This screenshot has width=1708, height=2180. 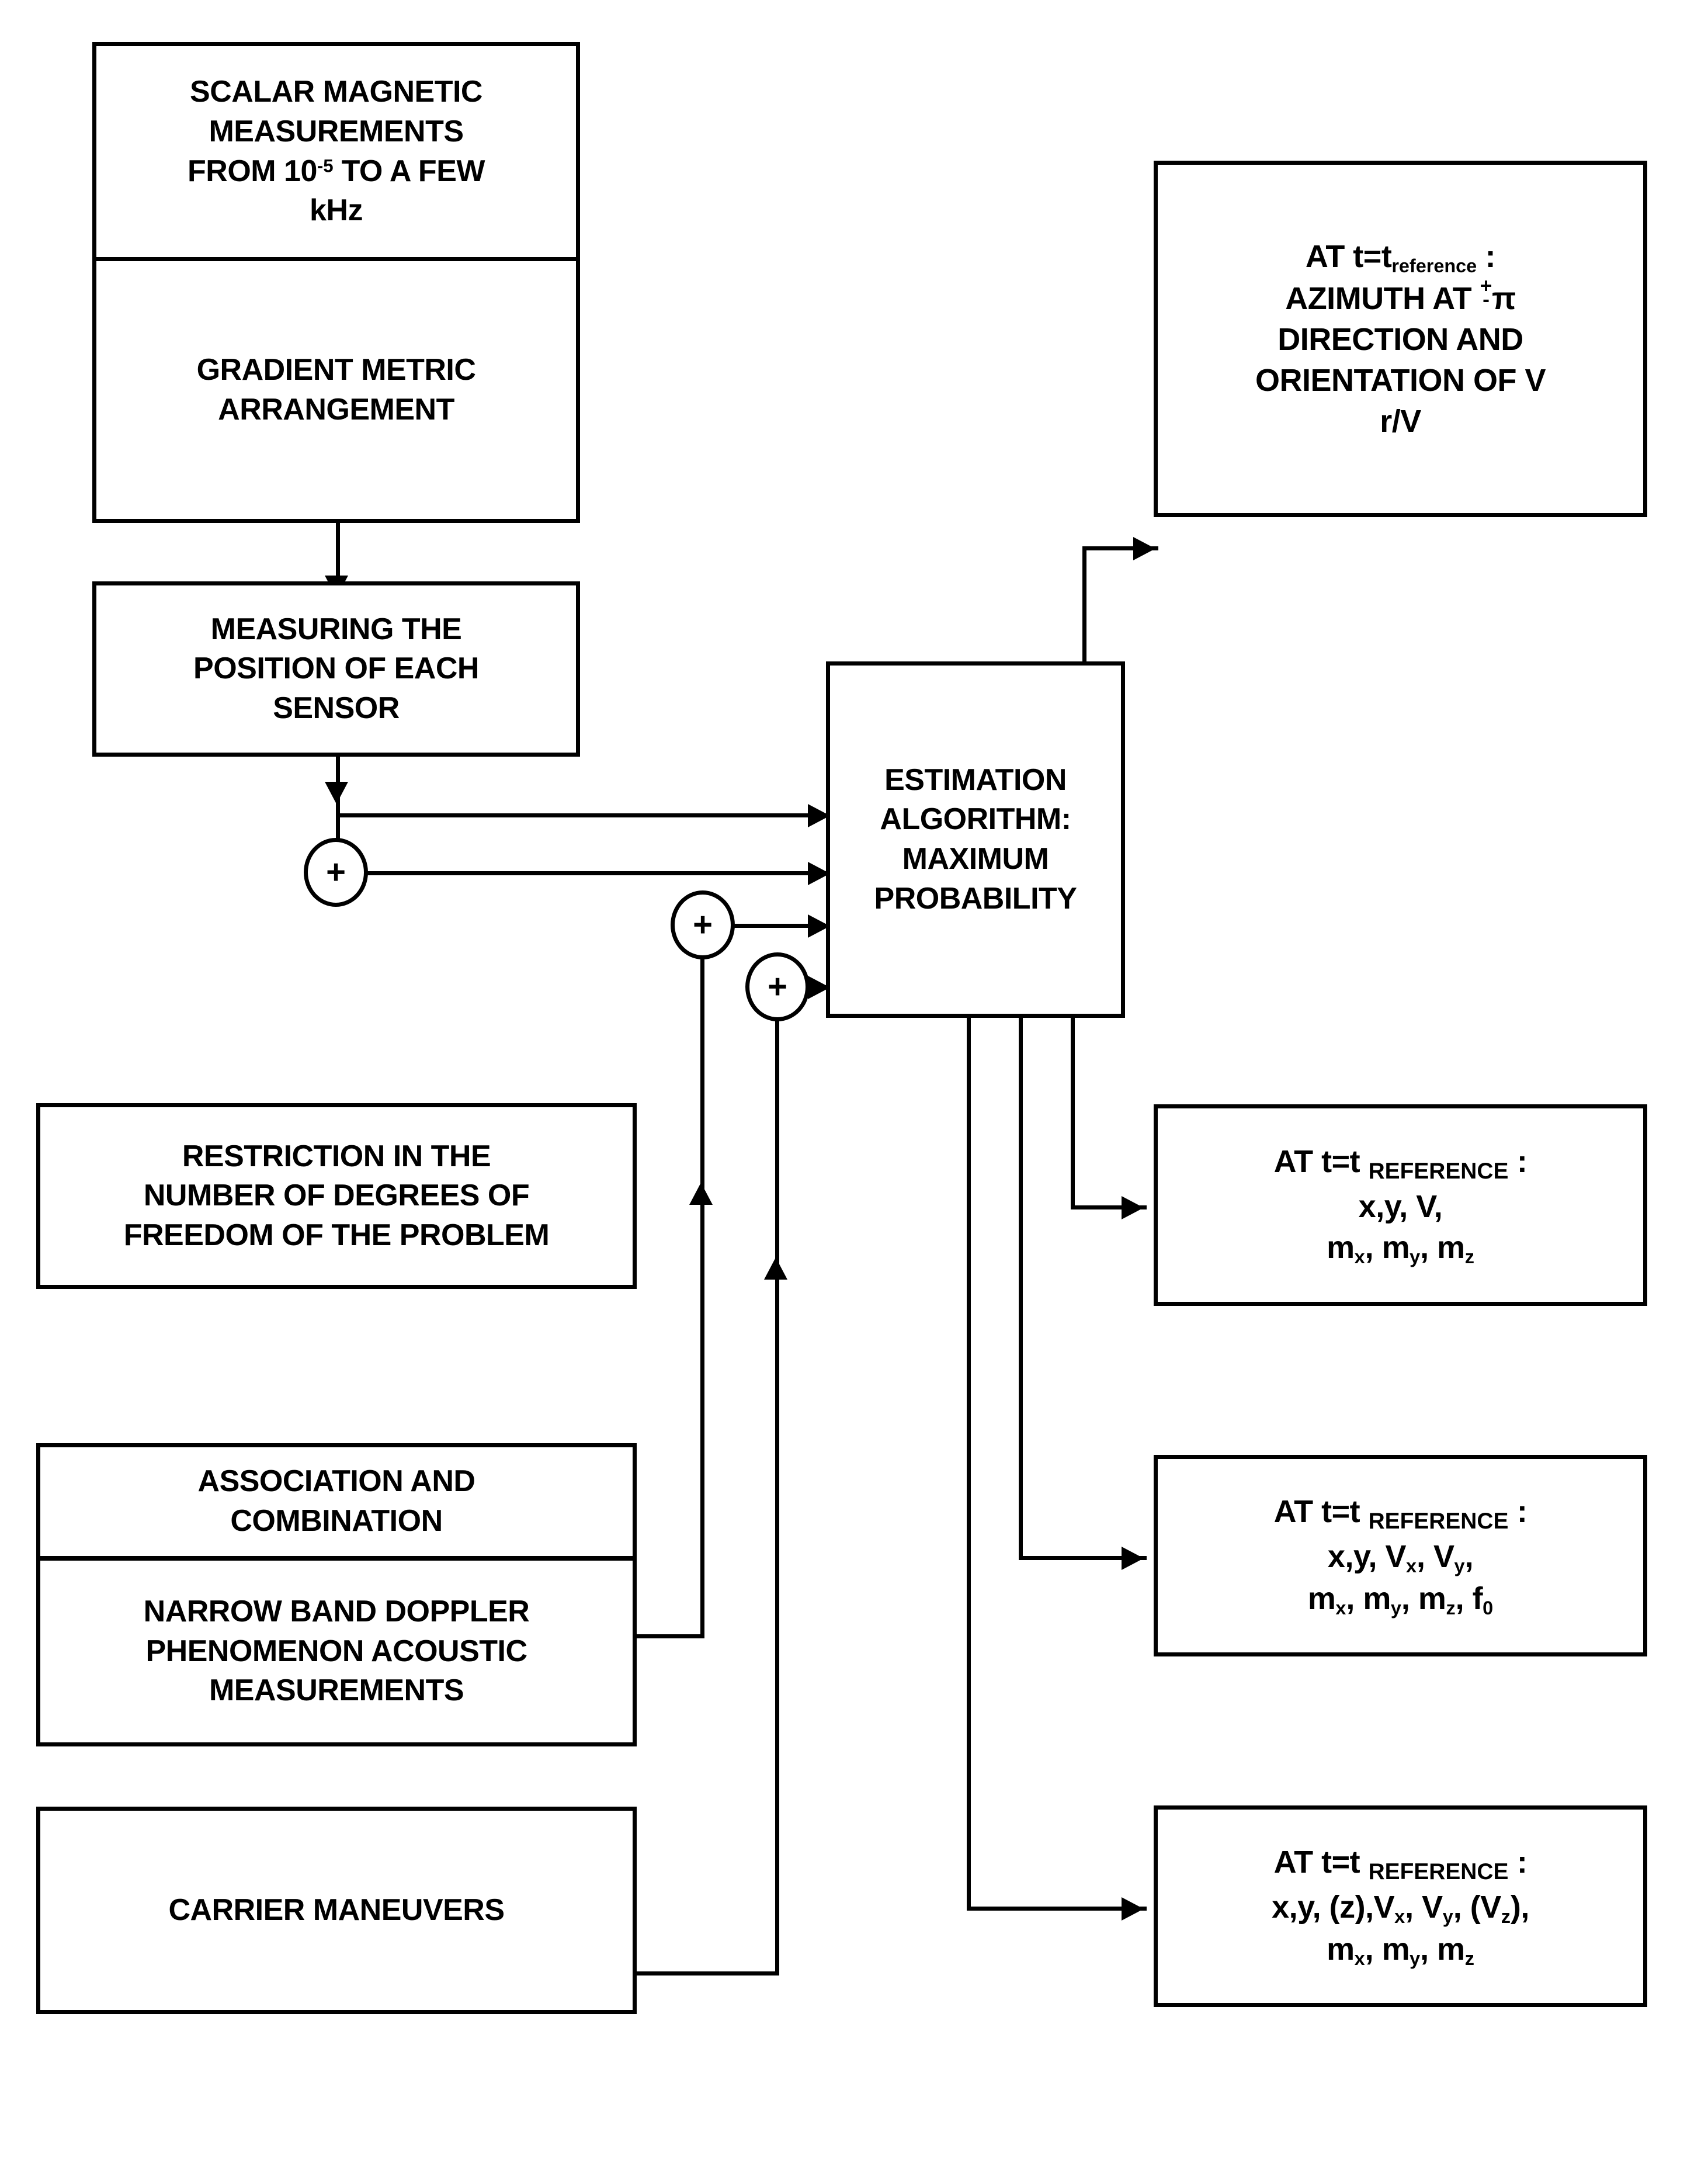 I want to click on out2-q6: , f, so click(x=1469, y=1599).